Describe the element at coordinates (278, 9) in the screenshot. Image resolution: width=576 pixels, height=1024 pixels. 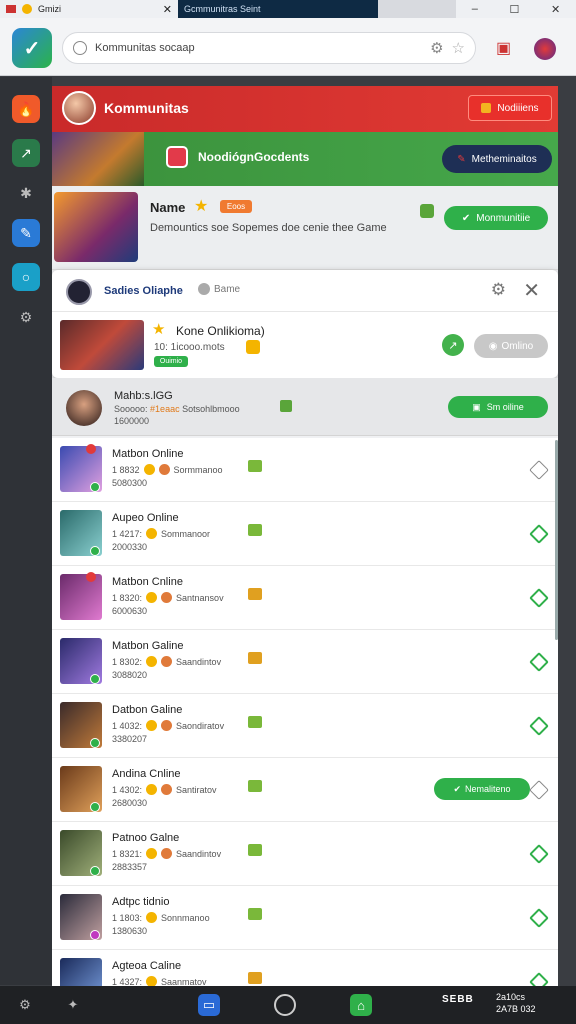
I see `tab-gcmmunitras: Gcmmunitras Seint` at that location.